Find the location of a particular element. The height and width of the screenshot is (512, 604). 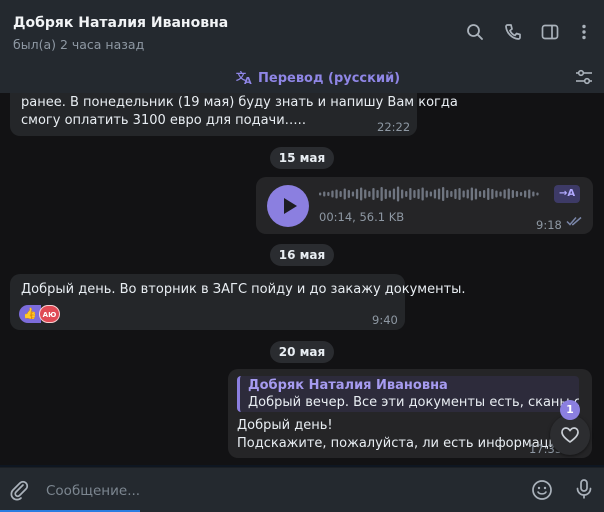

sidebar-toggle-icon is located at coordinates (550, 32).